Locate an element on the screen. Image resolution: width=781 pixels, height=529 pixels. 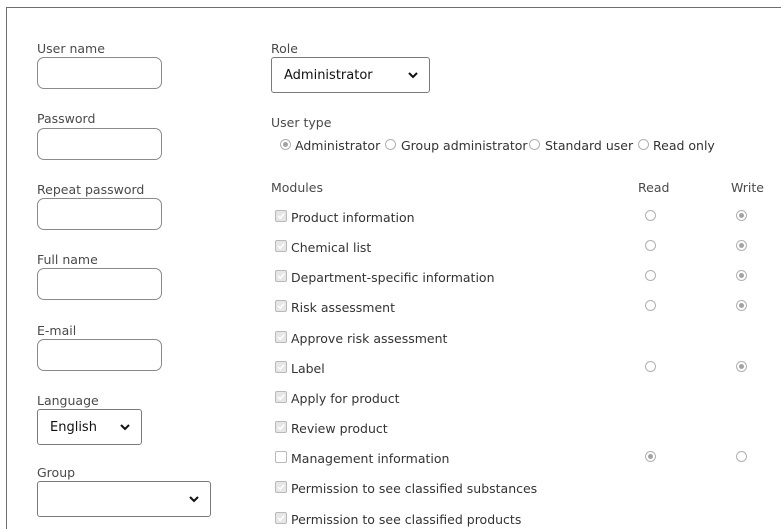
panel-border-left is located at coordinates (6, 268).